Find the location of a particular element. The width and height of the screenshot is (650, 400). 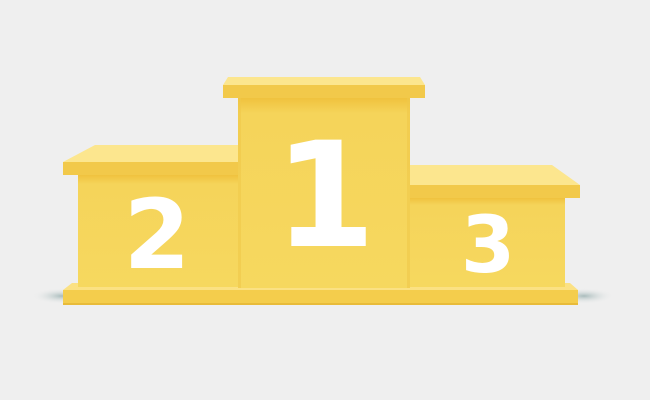

rank-1-numeral: 1 is located at coordinates (325, 196).